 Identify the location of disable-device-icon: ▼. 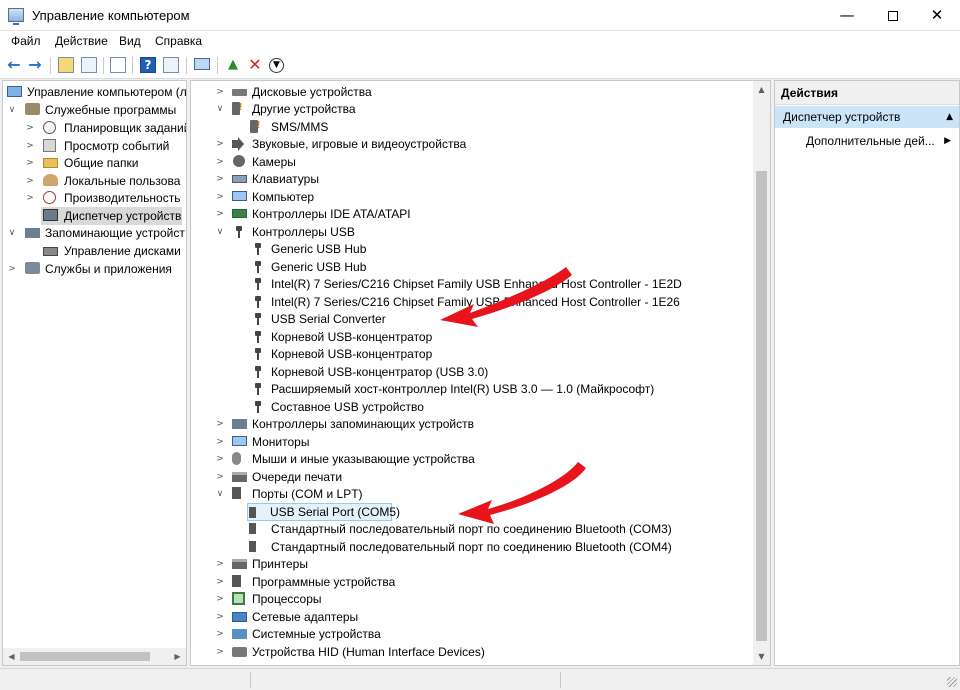
(276, 65).